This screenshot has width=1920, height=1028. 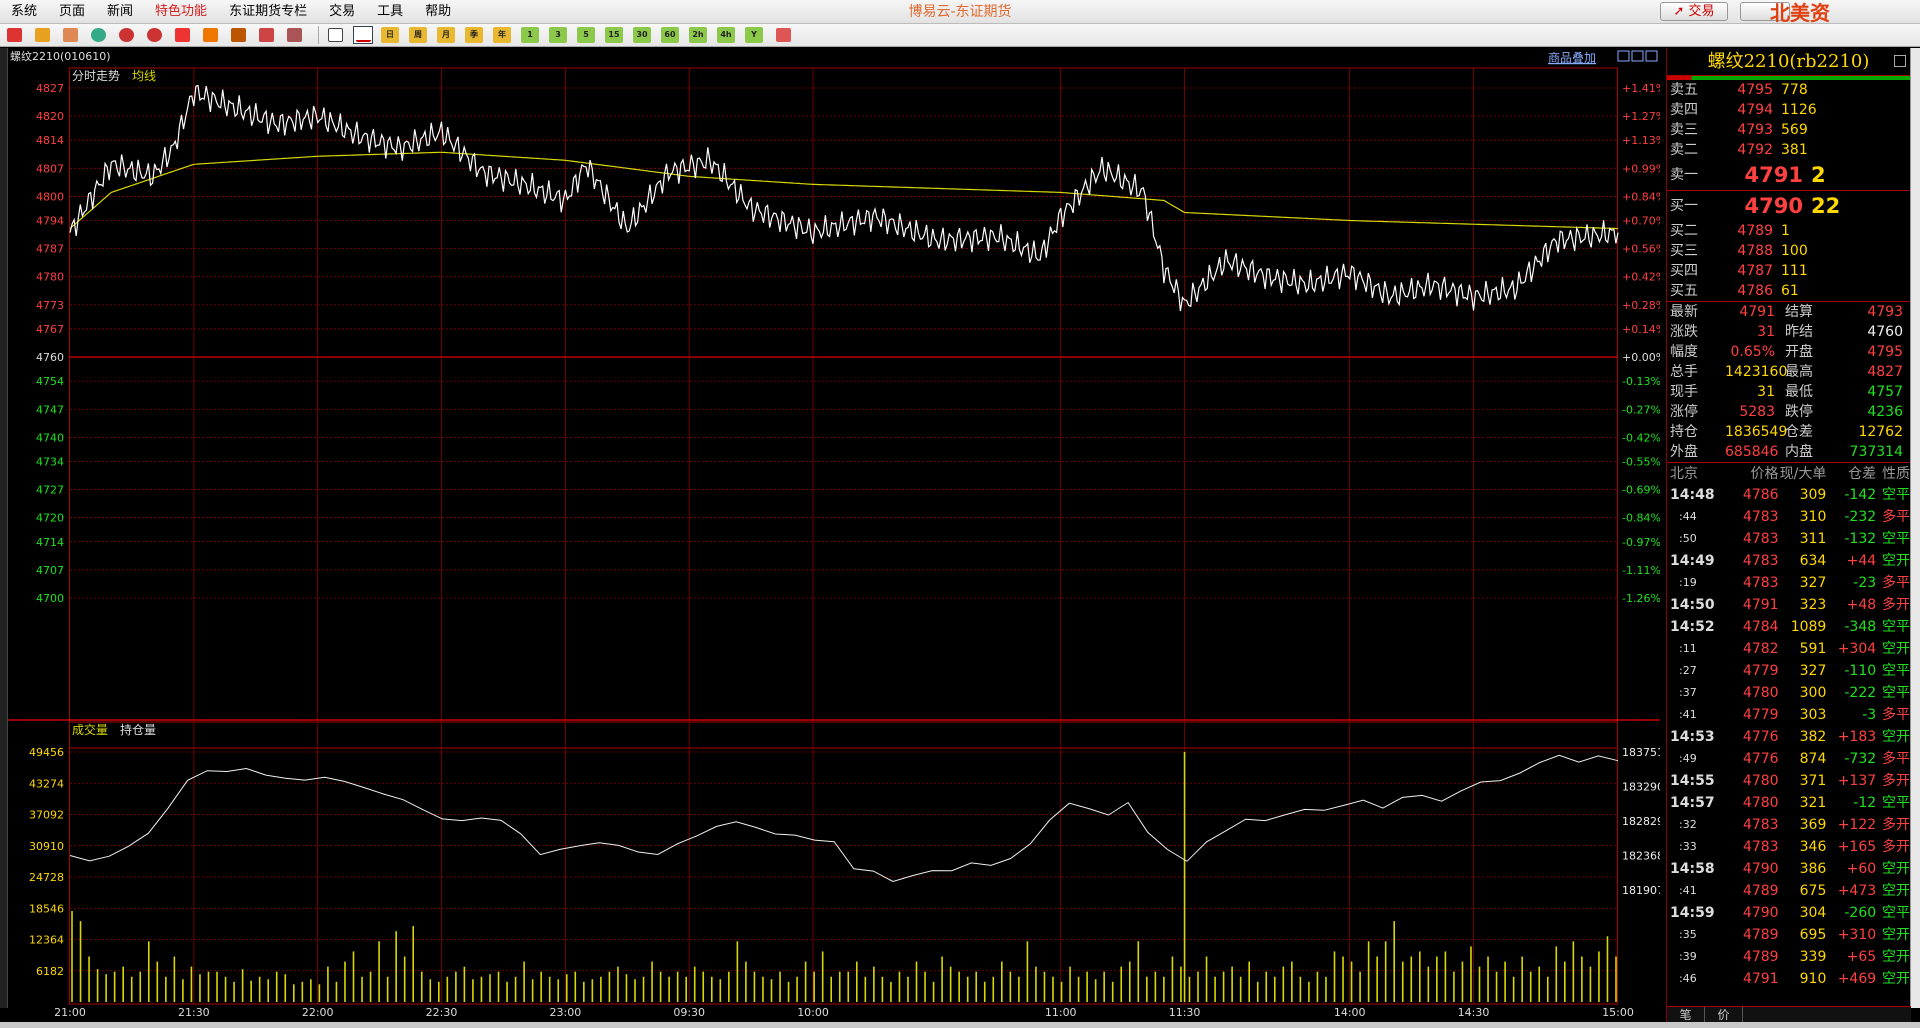 What do you see at coordinates (1788, 957) in the screenshot?
I see `tick-row: :39 4789 339 +65 空开` at bounding box center [1788, 957].